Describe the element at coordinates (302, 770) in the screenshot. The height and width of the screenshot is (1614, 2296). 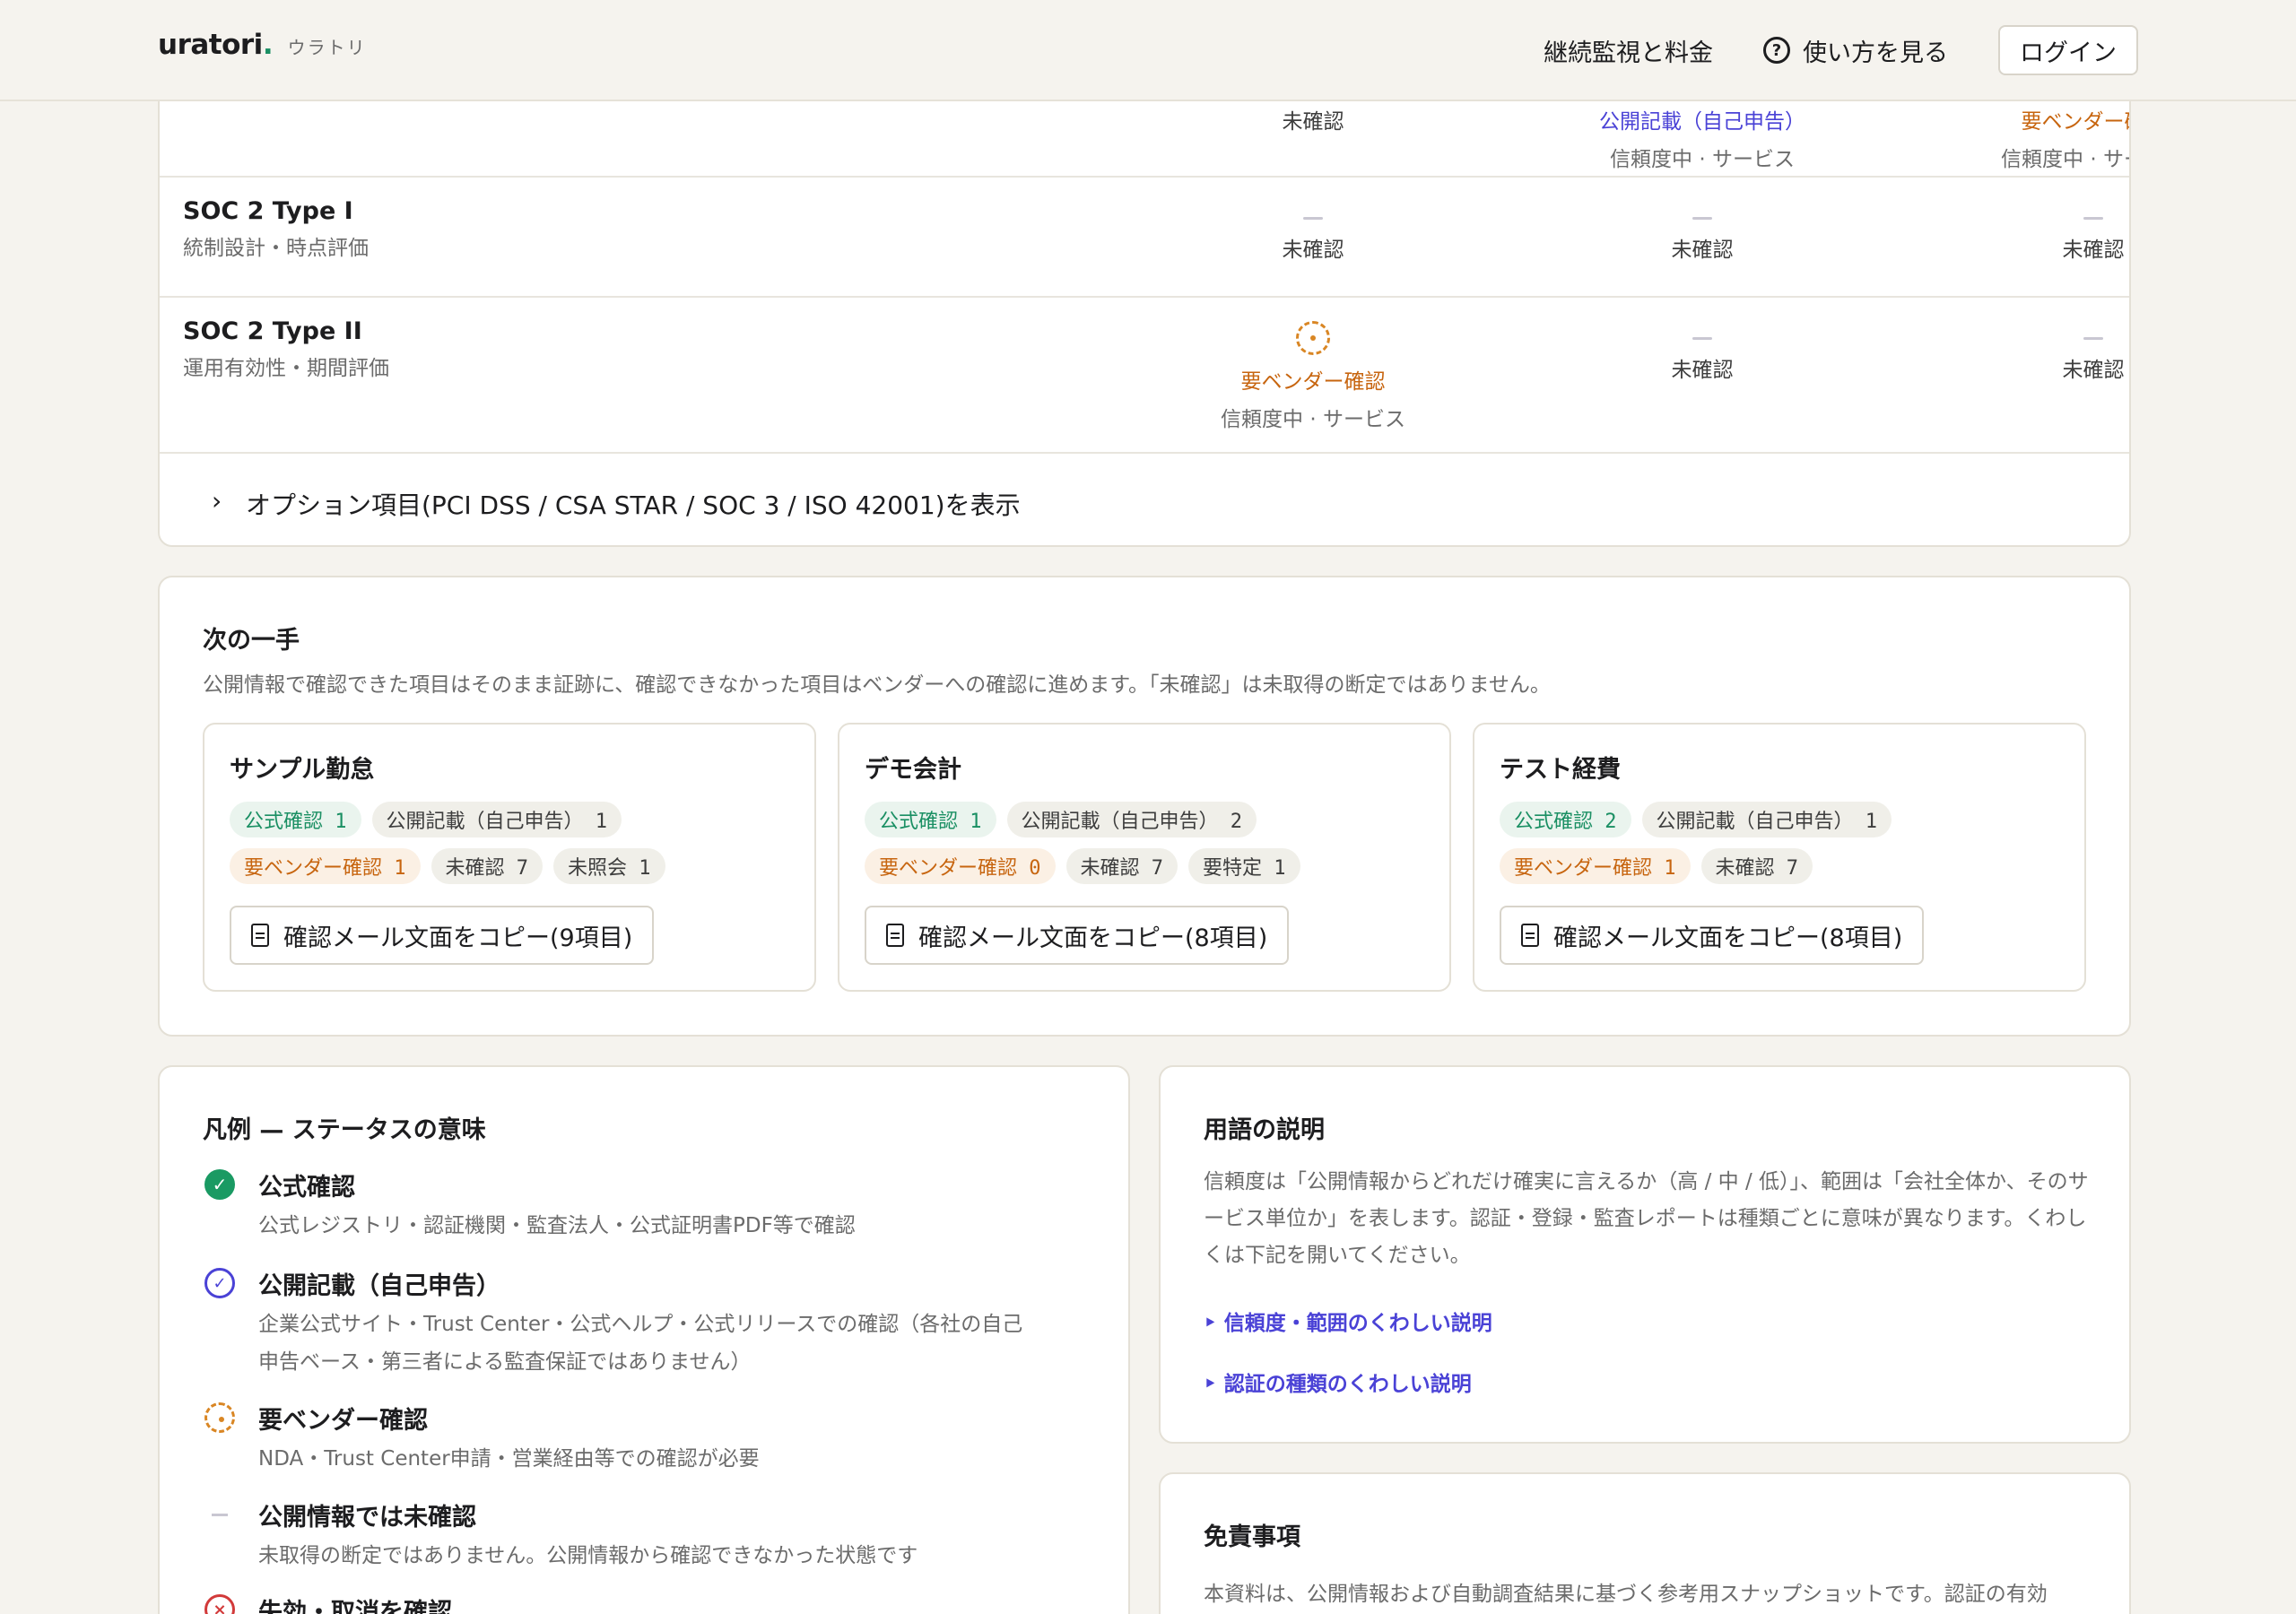
I see `vendor-name: サンプル勤怠` at that location.